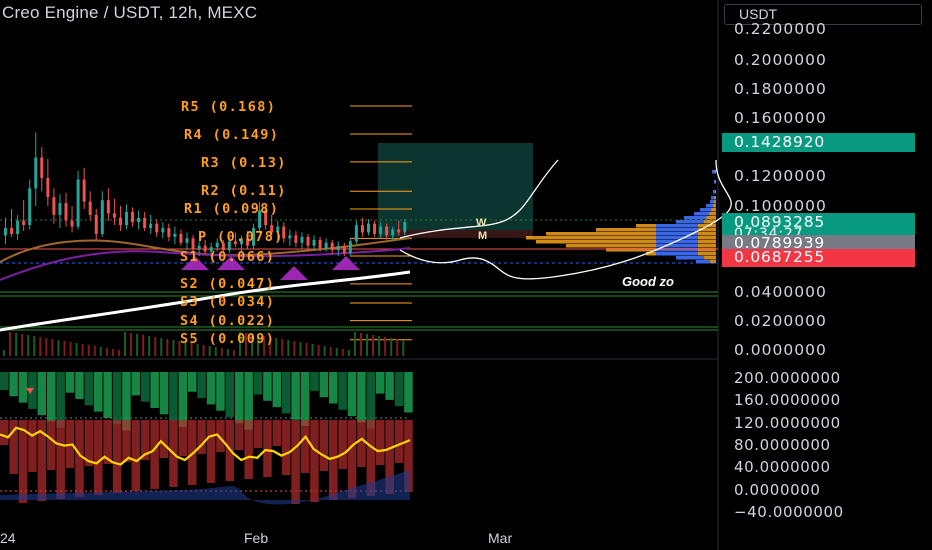 This screenshot has width=932, height=550. I want to click on osc-tick-label: 80.0000000, so click(782, 445).